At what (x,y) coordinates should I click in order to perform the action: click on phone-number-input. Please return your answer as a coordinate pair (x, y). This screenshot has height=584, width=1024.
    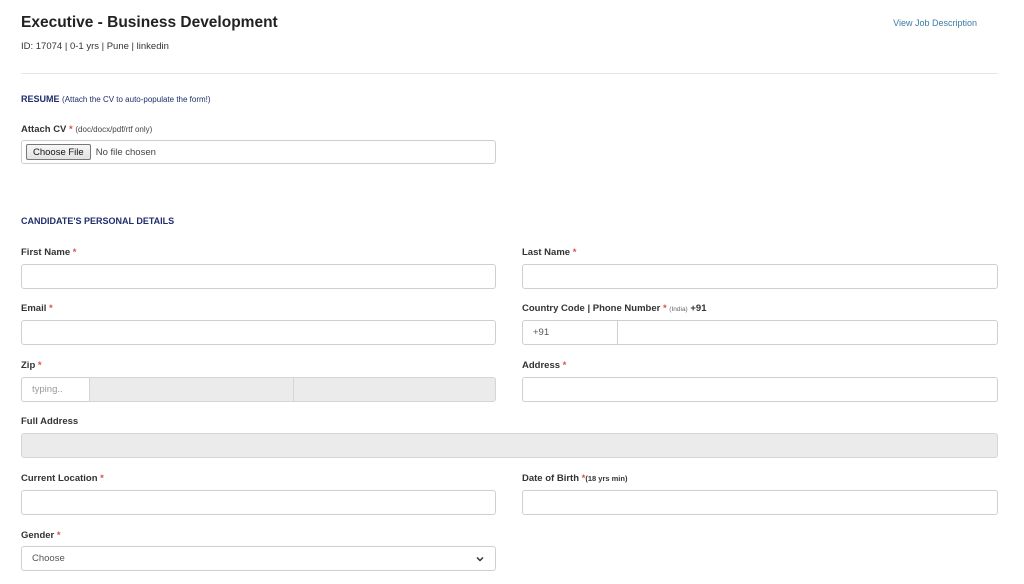
    Looking at the image, I should click on (807, 332).